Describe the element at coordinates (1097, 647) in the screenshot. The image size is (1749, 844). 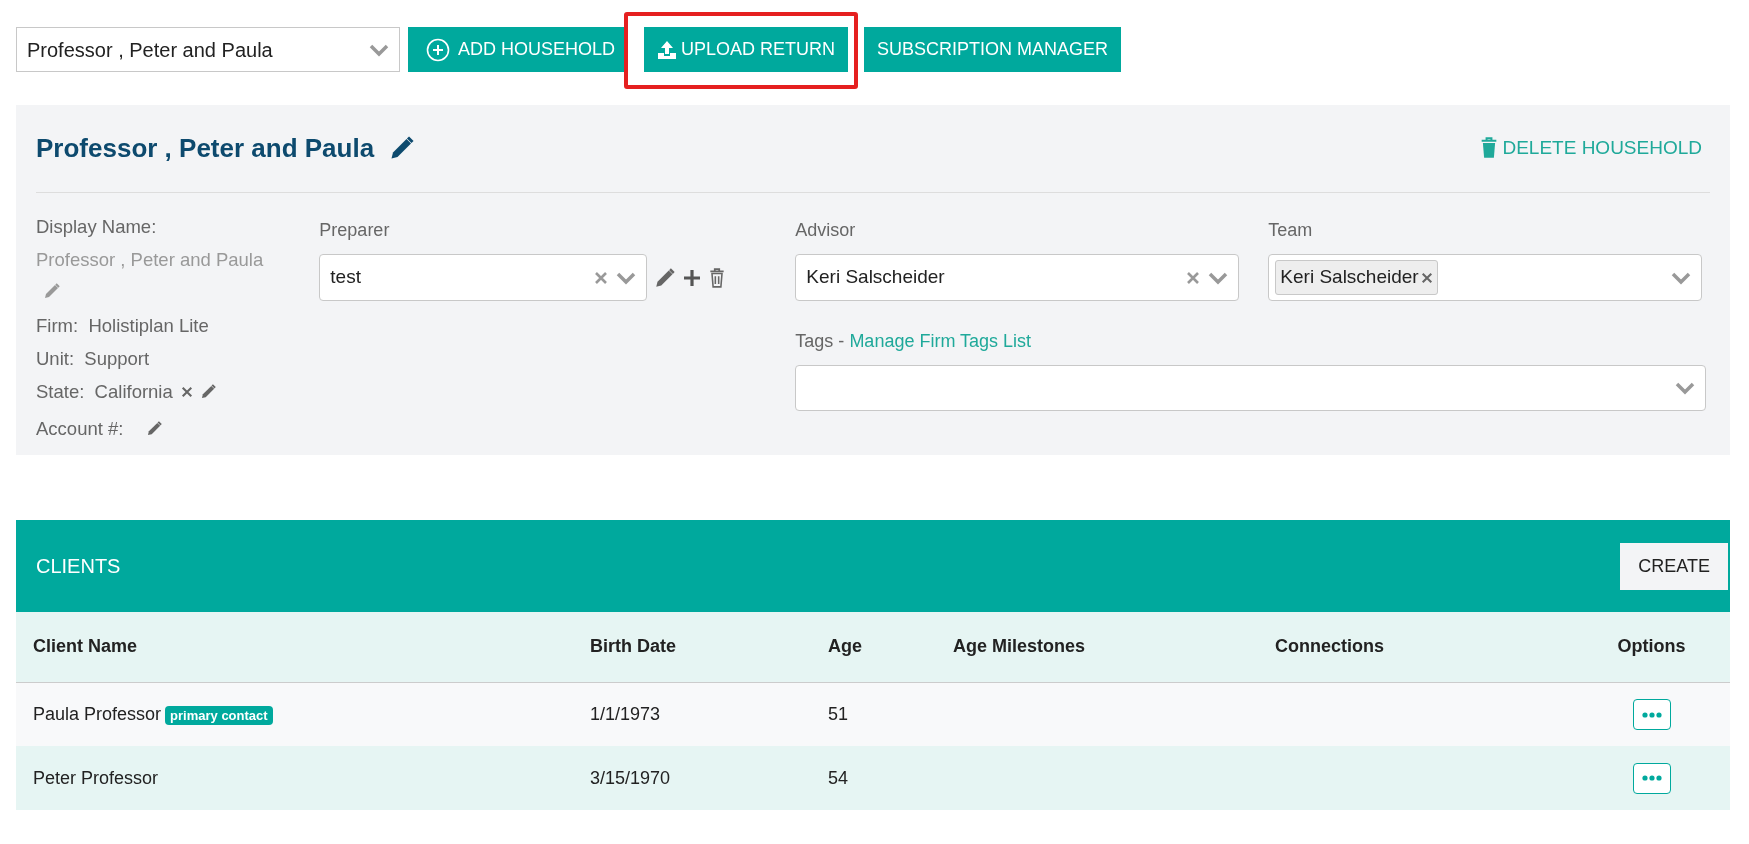
I see `column-header: Age Milestones` at that location.